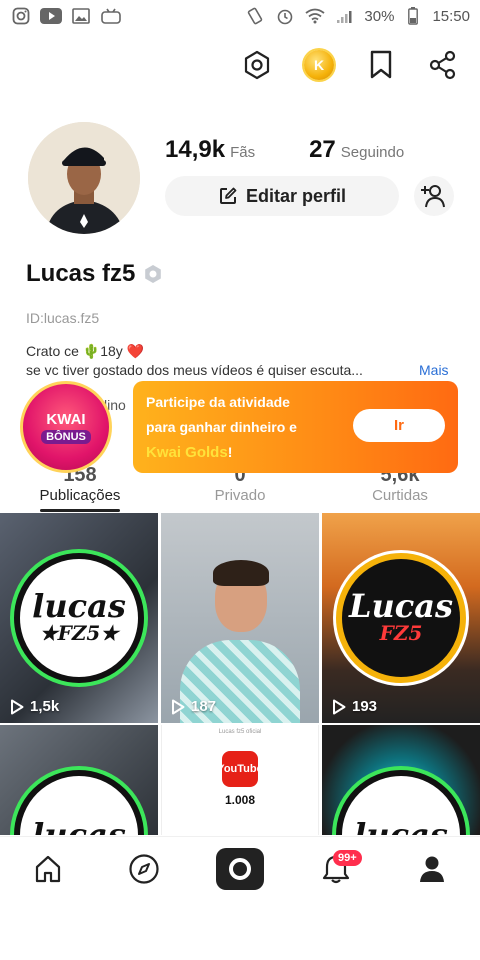  What do you see at coordinates (240, 635) in the screenshot?
I see `person-photo` at bounding box center [240, 635].